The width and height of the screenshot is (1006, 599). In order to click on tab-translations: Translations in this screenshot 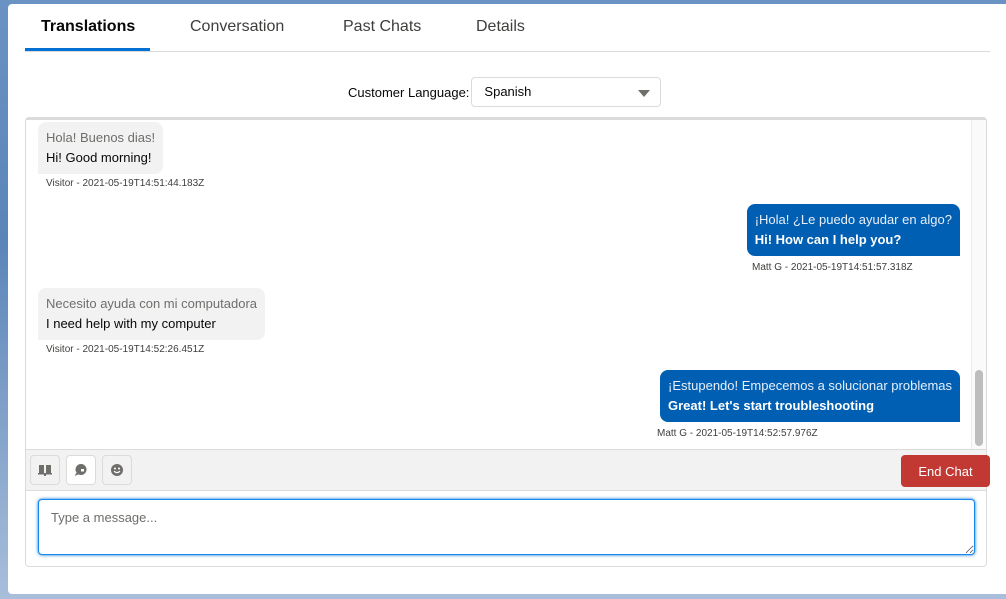, I will do `click(88, 27)`.